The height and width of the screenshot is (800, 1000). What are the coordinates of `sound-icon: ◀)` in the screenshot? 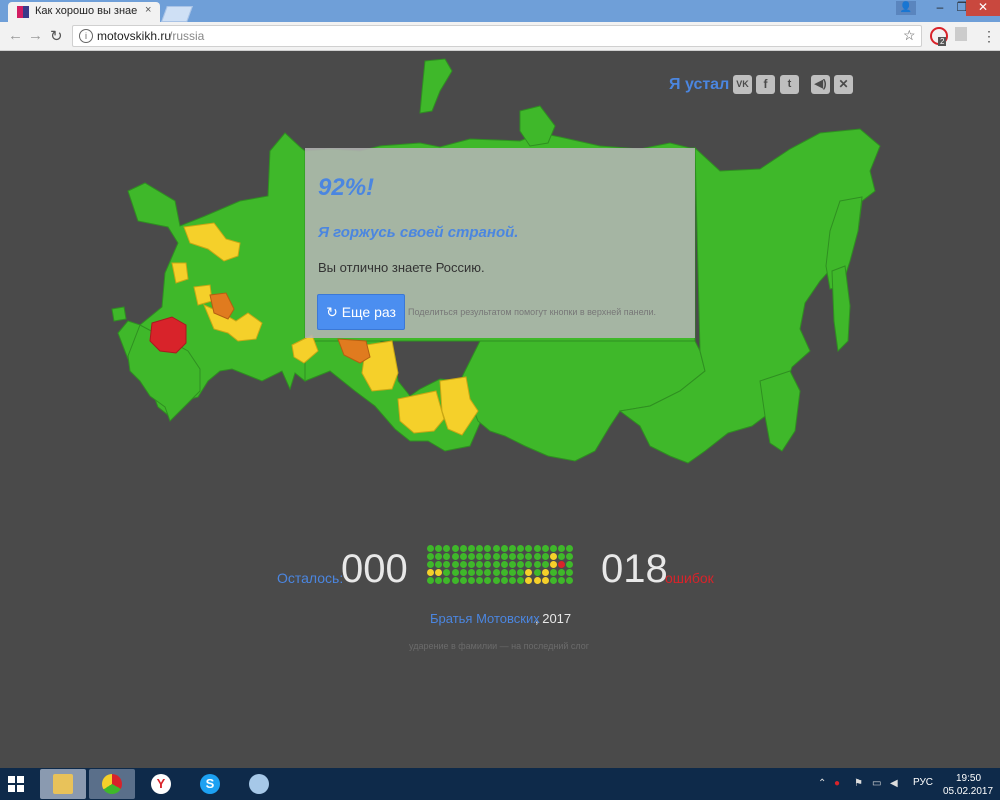 It's located at (820, 84).